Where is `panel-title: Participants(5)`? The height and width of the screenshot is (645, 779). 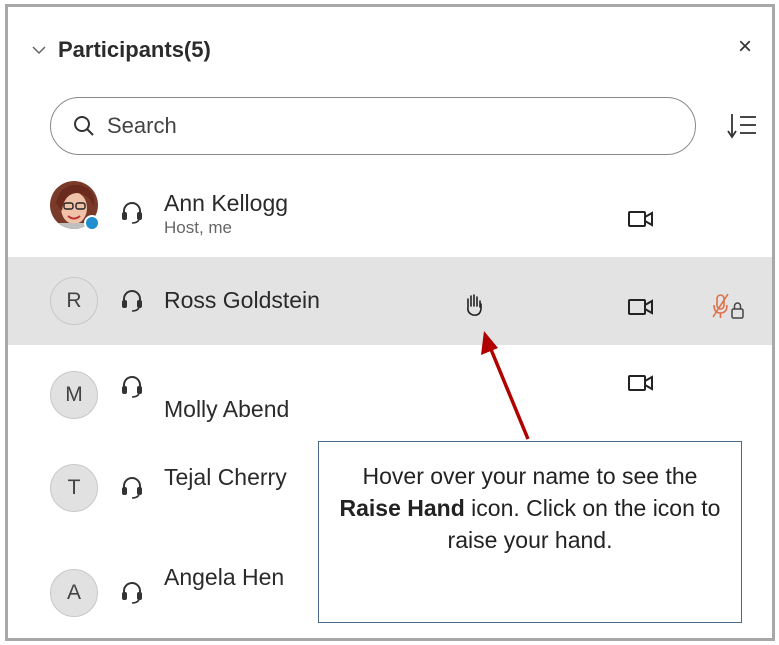 panel-title: Participants(5) is located at coordinates (134, 49).